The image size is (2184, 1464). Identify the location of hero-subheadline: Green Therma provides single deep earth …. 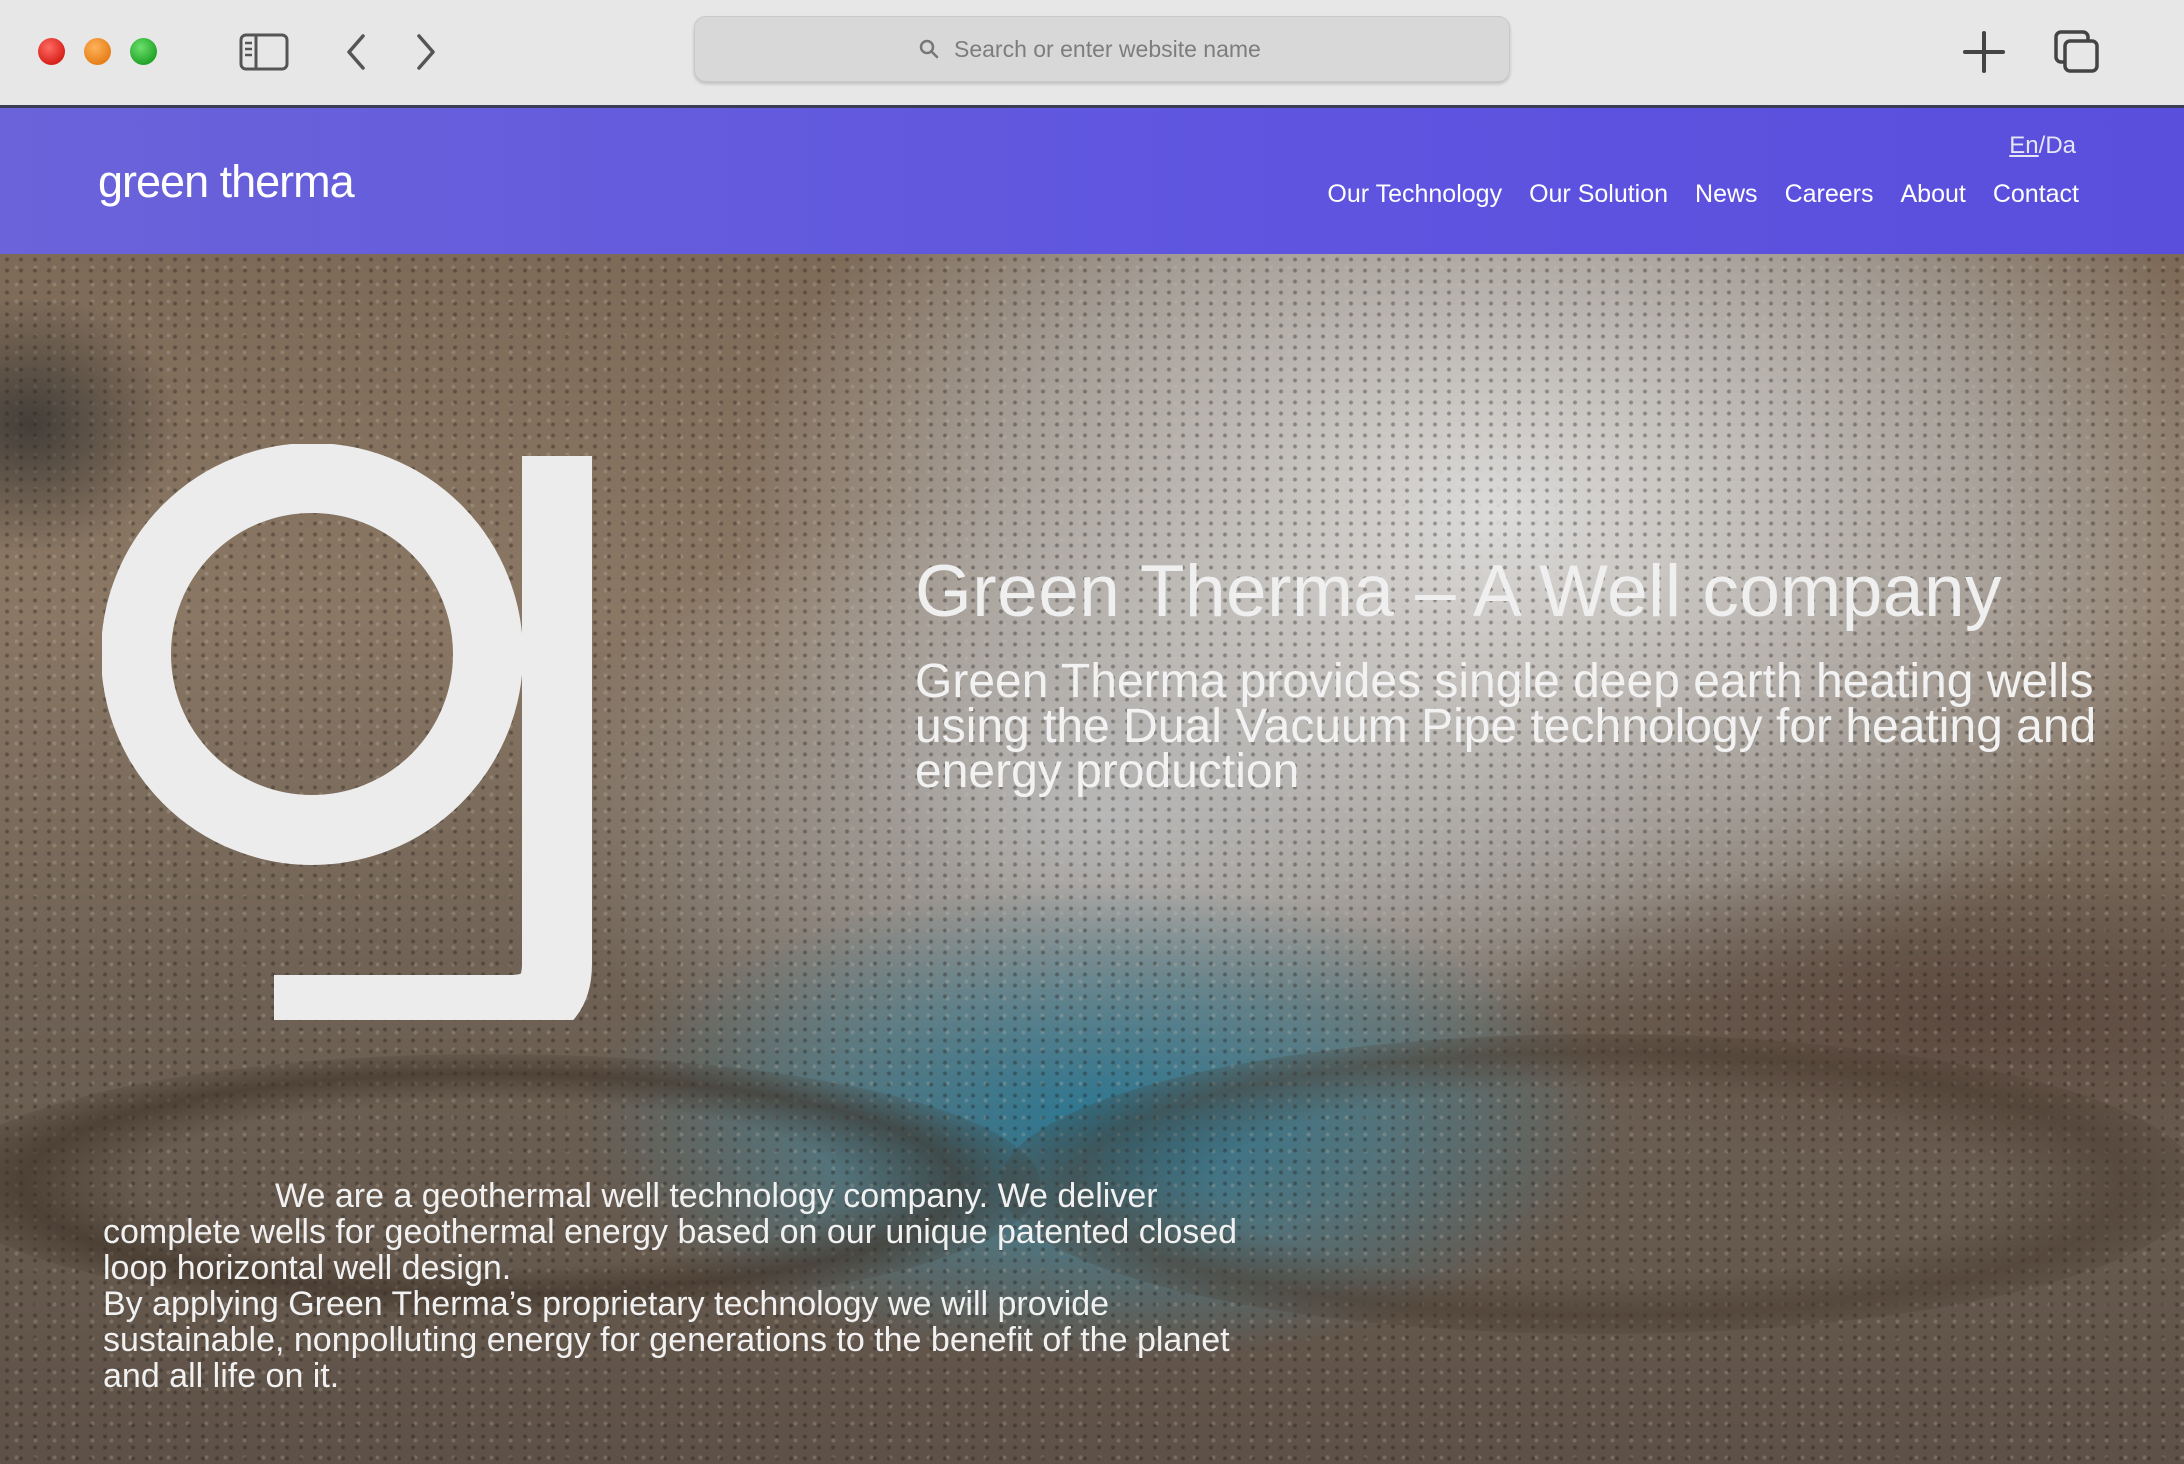
(1506, 726).